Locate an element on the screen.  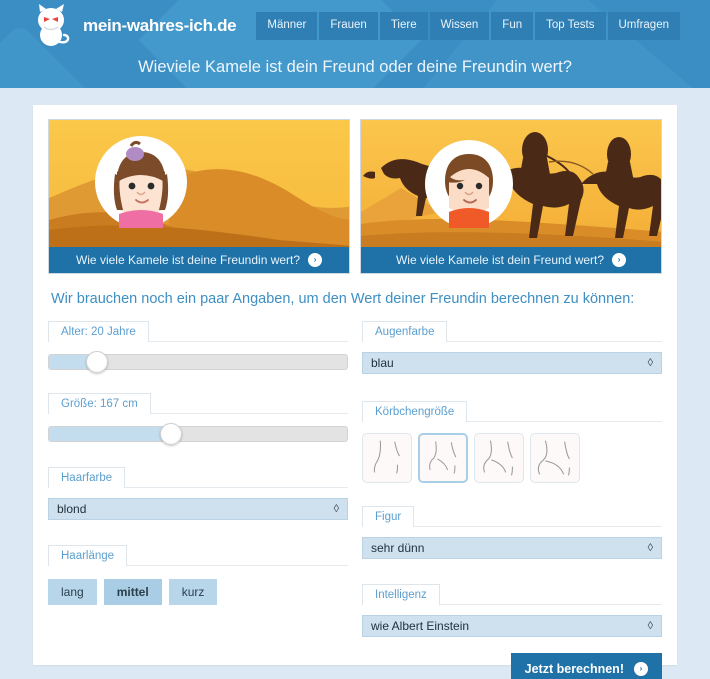
brand-name: mein-wahres-ich.de is located at coordinates (160, 25).